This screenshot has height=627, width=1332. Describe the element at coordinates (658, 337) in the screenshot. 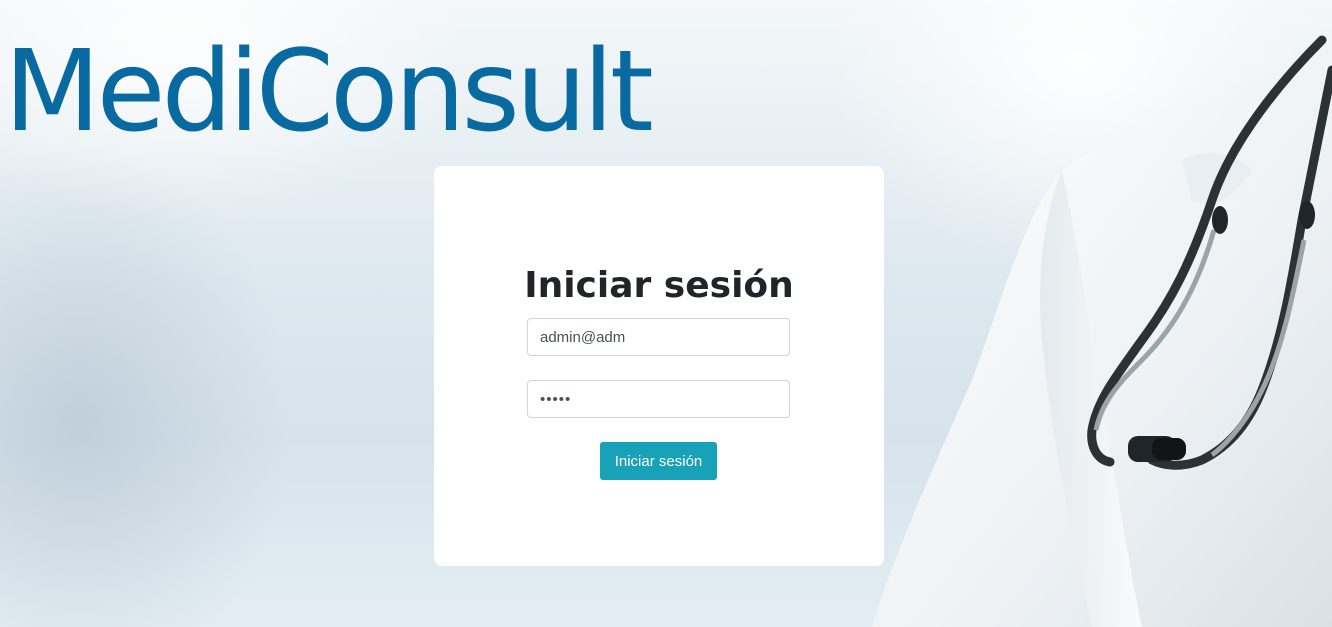

I see `email-field` at that location.